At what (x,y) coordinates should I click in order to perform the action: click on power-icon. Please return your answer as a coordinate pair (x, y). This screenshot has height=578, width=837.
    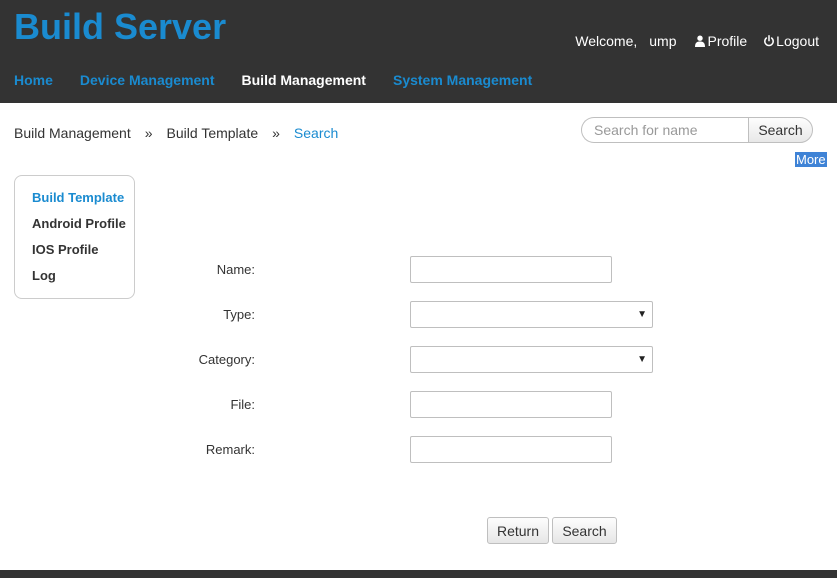
    Looking at the image, I should click on (769, 41).